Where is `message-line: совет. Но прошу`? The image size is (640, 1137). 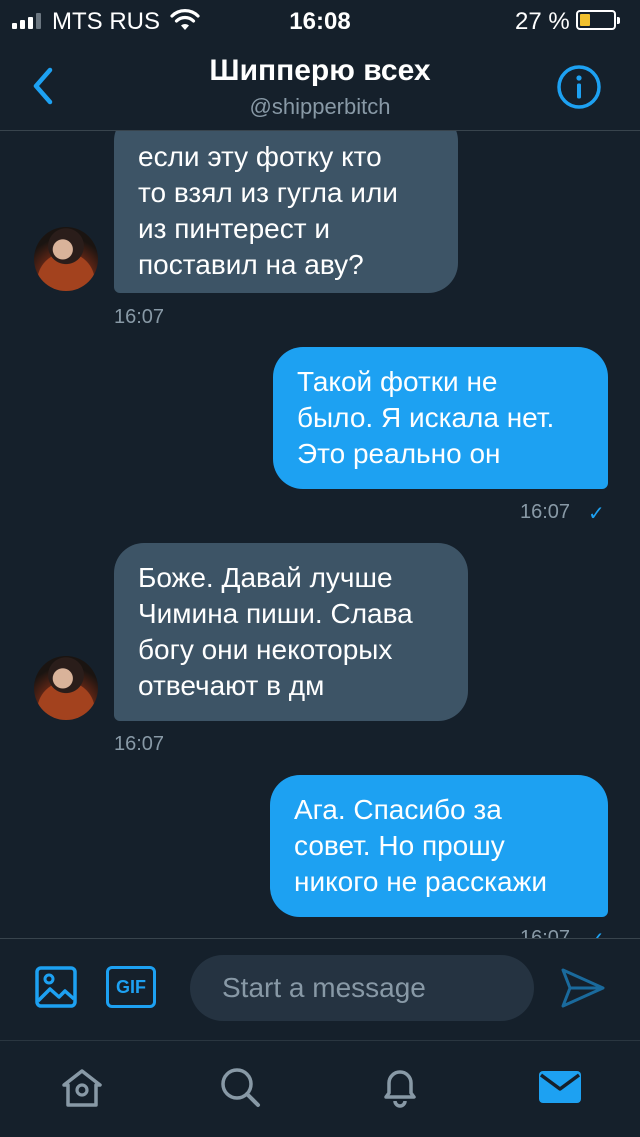
message-line: совет. Но прошу is located at coordinates (399, 845).